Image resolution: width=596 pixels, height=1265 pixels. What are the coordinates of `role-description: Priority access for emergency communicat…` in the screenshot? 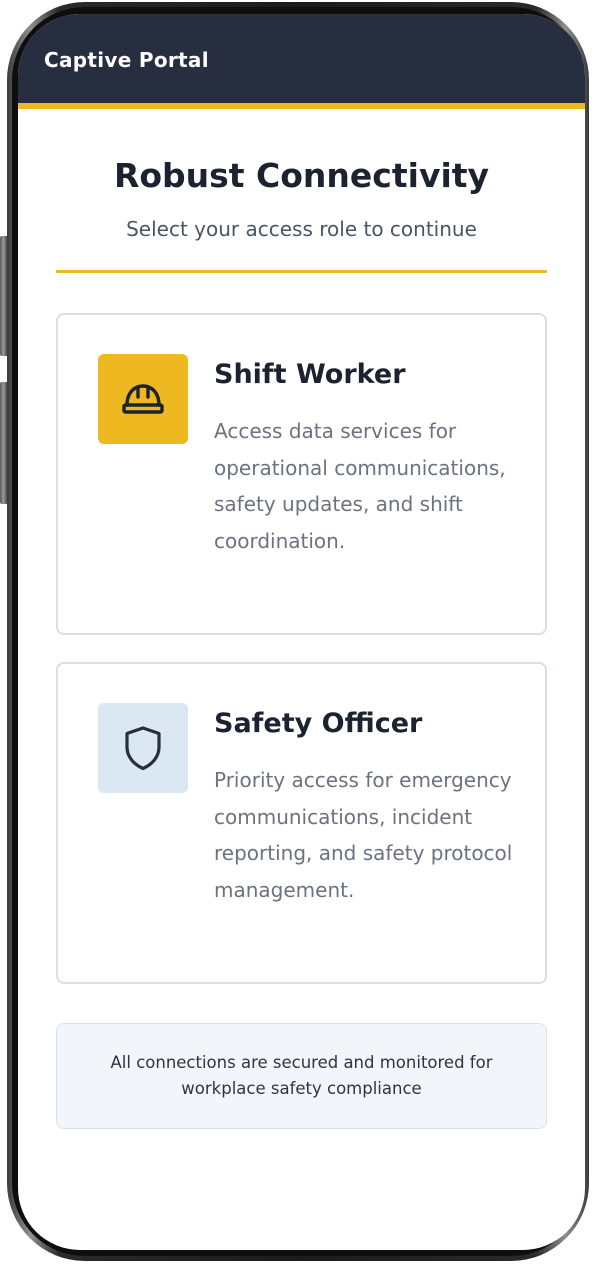 It's located at (363, 835).